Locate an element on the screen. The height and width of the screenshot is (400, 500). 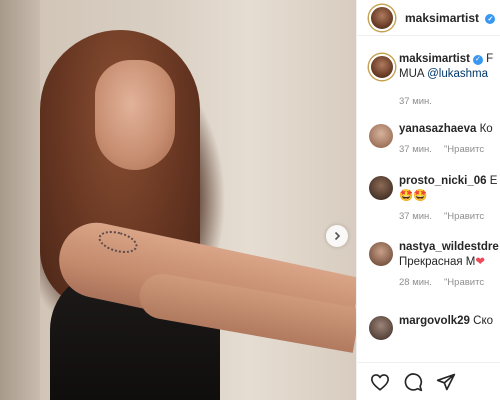
next-photo-button is located at coordinates (337, 236).